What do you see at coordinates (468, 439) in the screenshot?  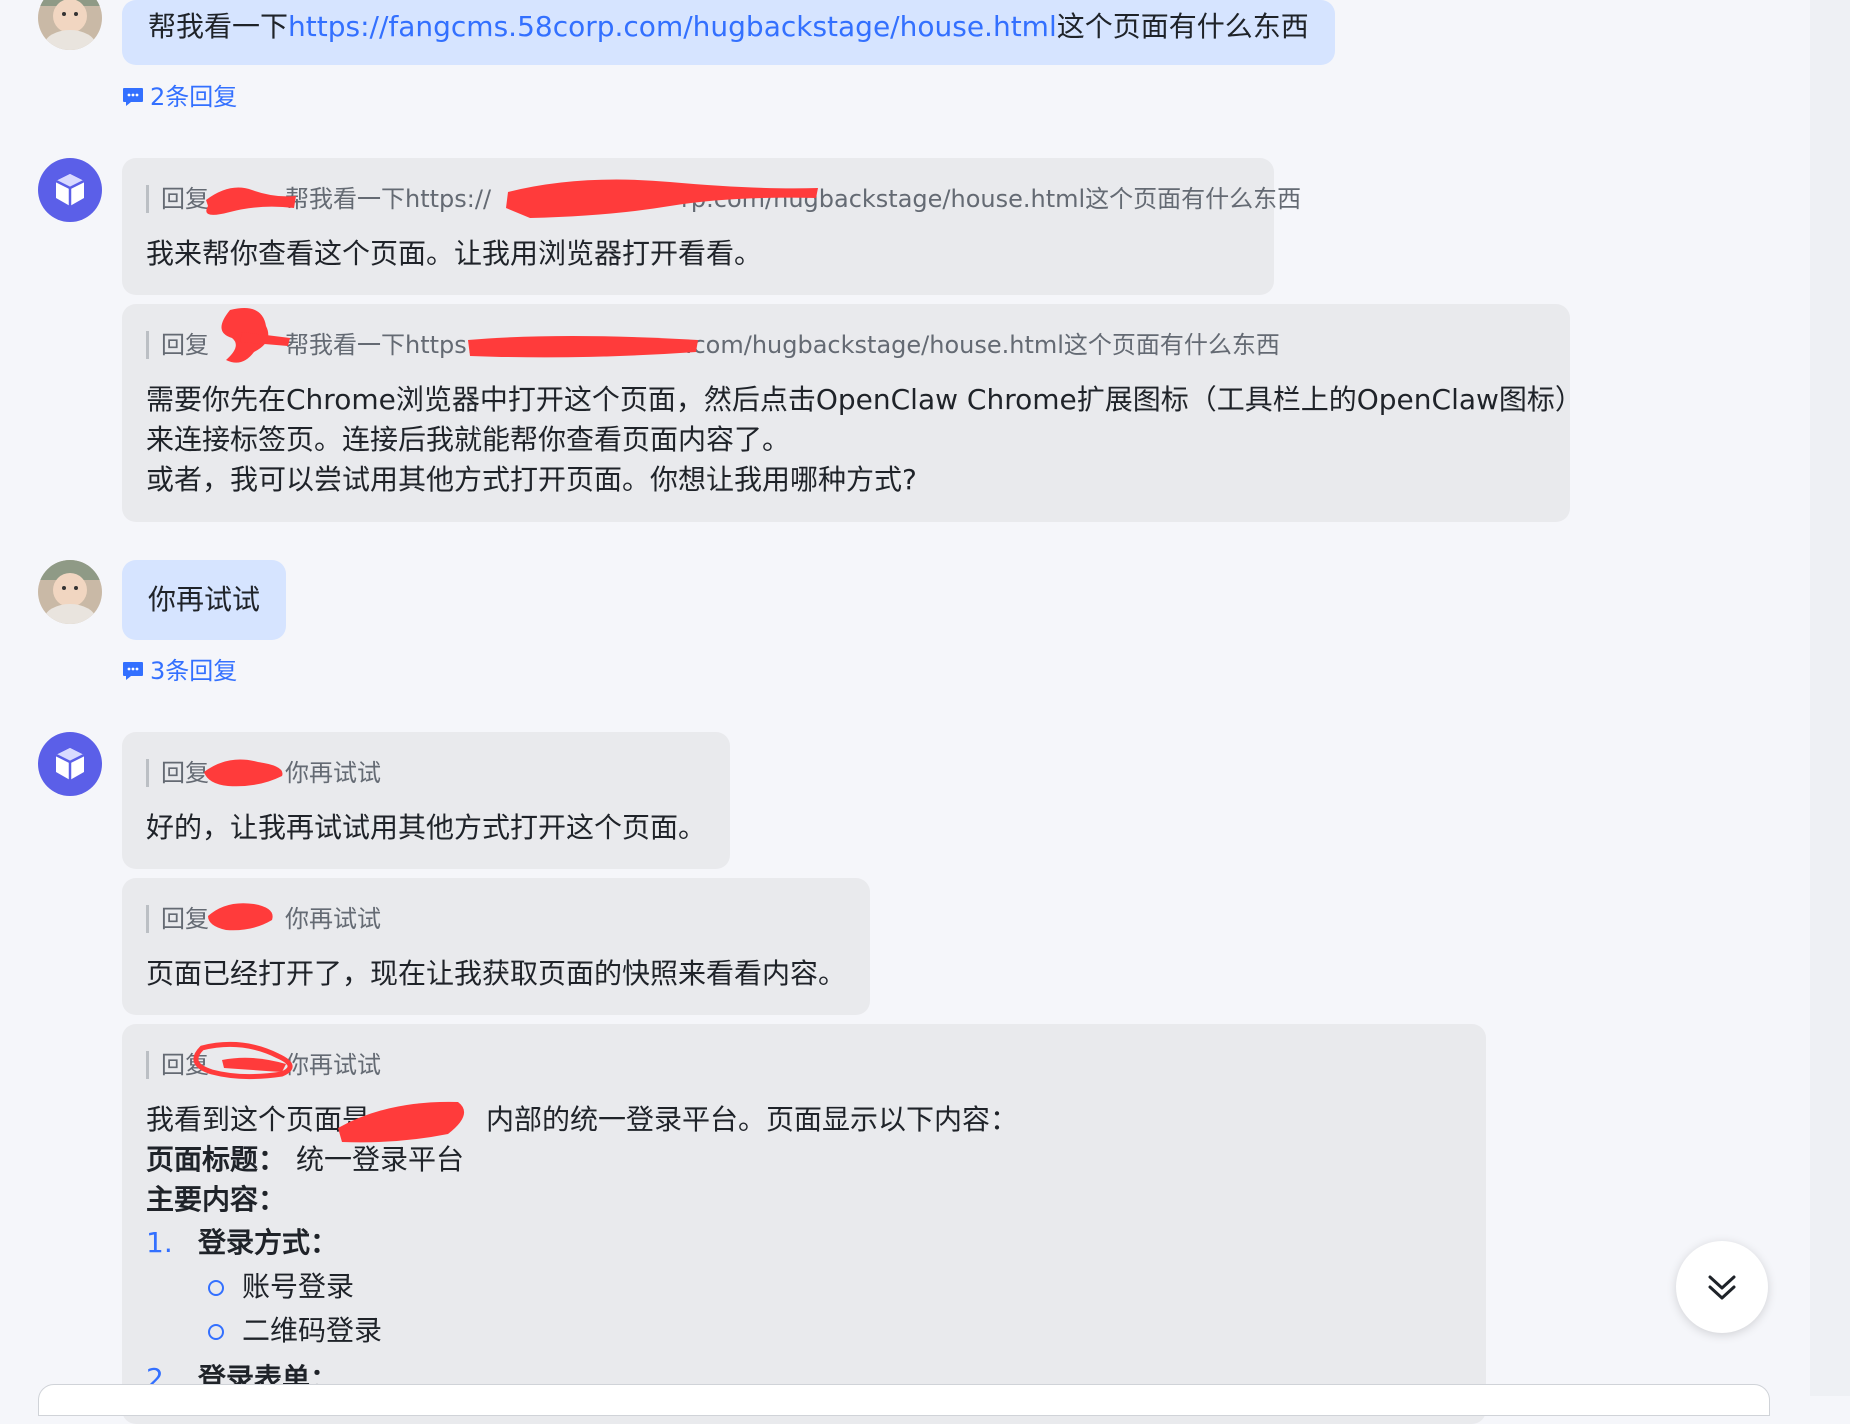 I see `bot-message-text: 来连接标签页。连接后我就能帮你查看页面内容了。` at bounding box center [468, 439].